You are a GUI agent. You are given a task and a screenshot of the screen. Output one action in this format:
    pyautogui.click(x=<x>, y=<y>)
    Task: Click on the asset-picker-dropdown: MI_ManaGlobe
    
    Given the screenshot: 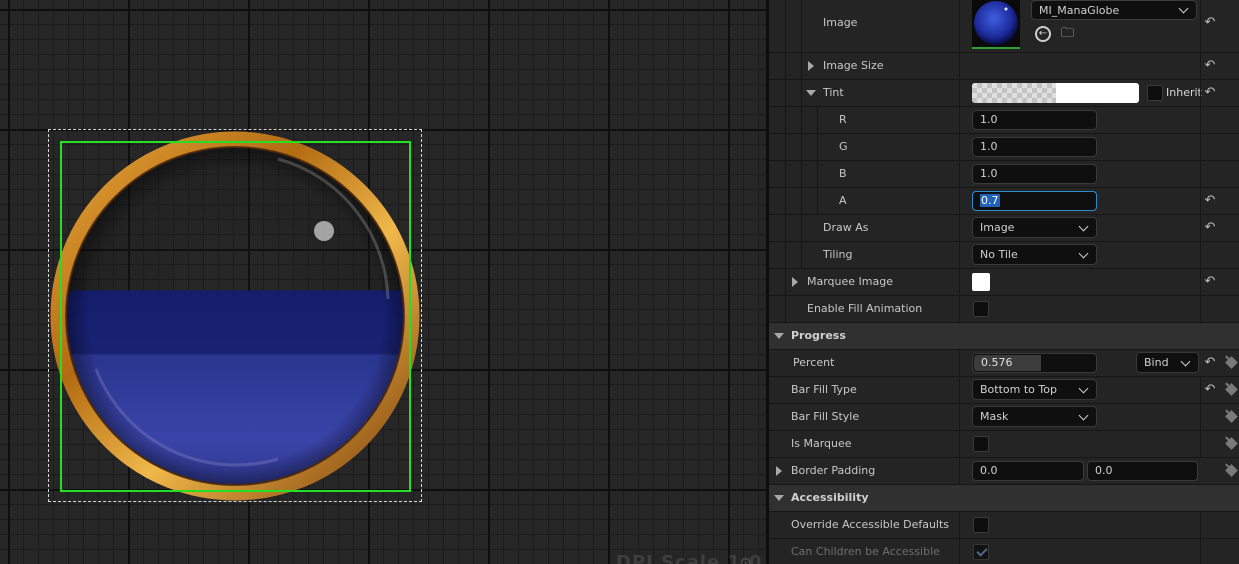 What is the action you would take?
    pyautogui.click(x=1114, y=10)
    